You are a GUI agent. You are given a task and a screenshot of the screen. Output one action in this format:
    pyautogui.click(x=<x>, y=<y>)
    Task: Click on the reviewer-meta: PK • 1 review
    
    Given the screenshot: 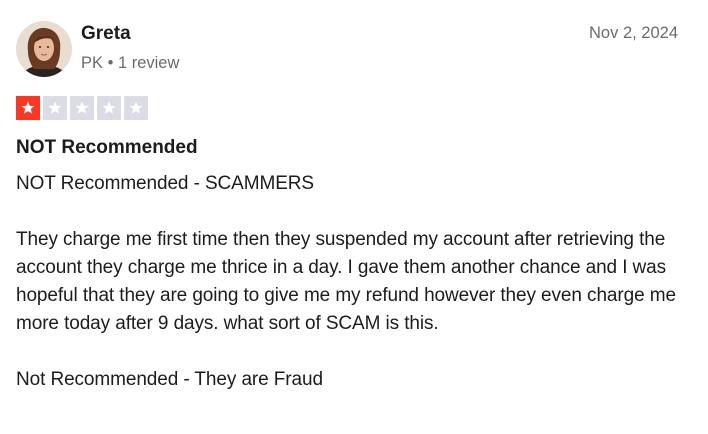 What is the action you would take?
    pyautogui.click(x=130, y=63)
    